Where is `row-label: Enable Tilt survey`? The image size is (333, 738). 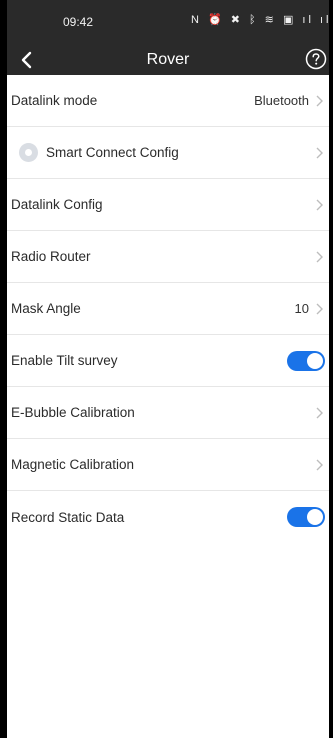
row-label: Enable Tilt survey is located at coordinates (64, 360).